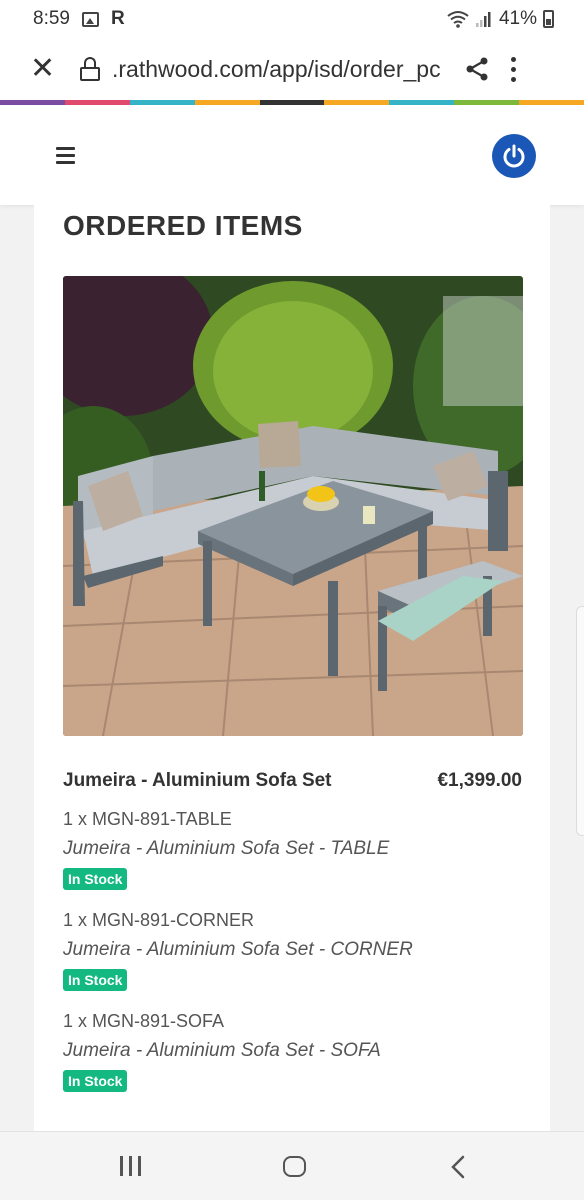 This screenshot has width=584, height=1200. I want to click on item-sku: 1 x MGN-891-CORNER, so click(159, 920).